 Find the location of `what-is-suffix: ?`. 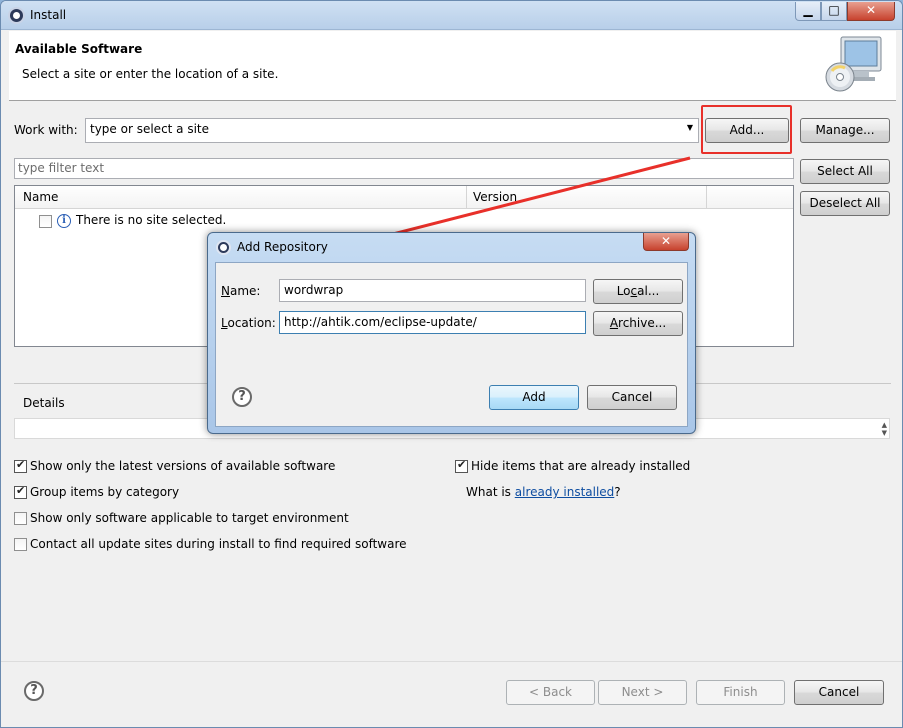

what-is-suffix: ? is located at coordinates (617, 492).